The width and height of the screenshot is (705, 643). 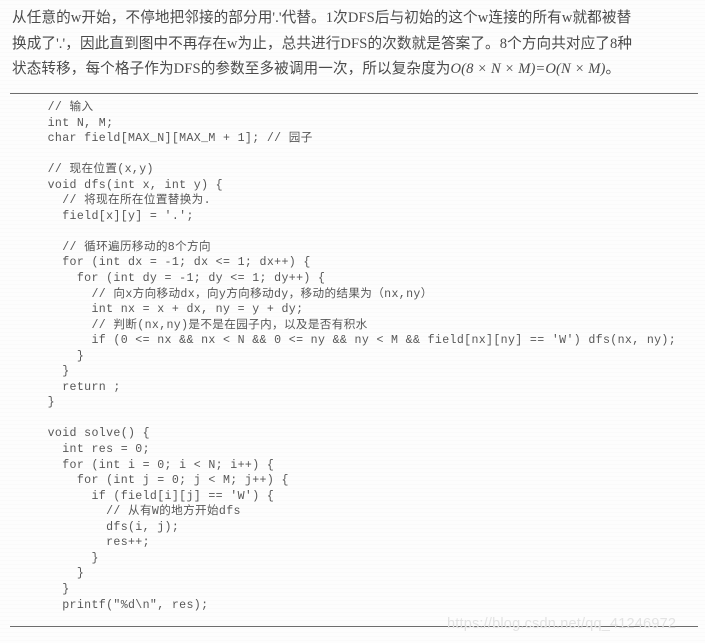 I want to click on code-line: // 循环遍历移动的8个方向, so click(x=122, y=247).